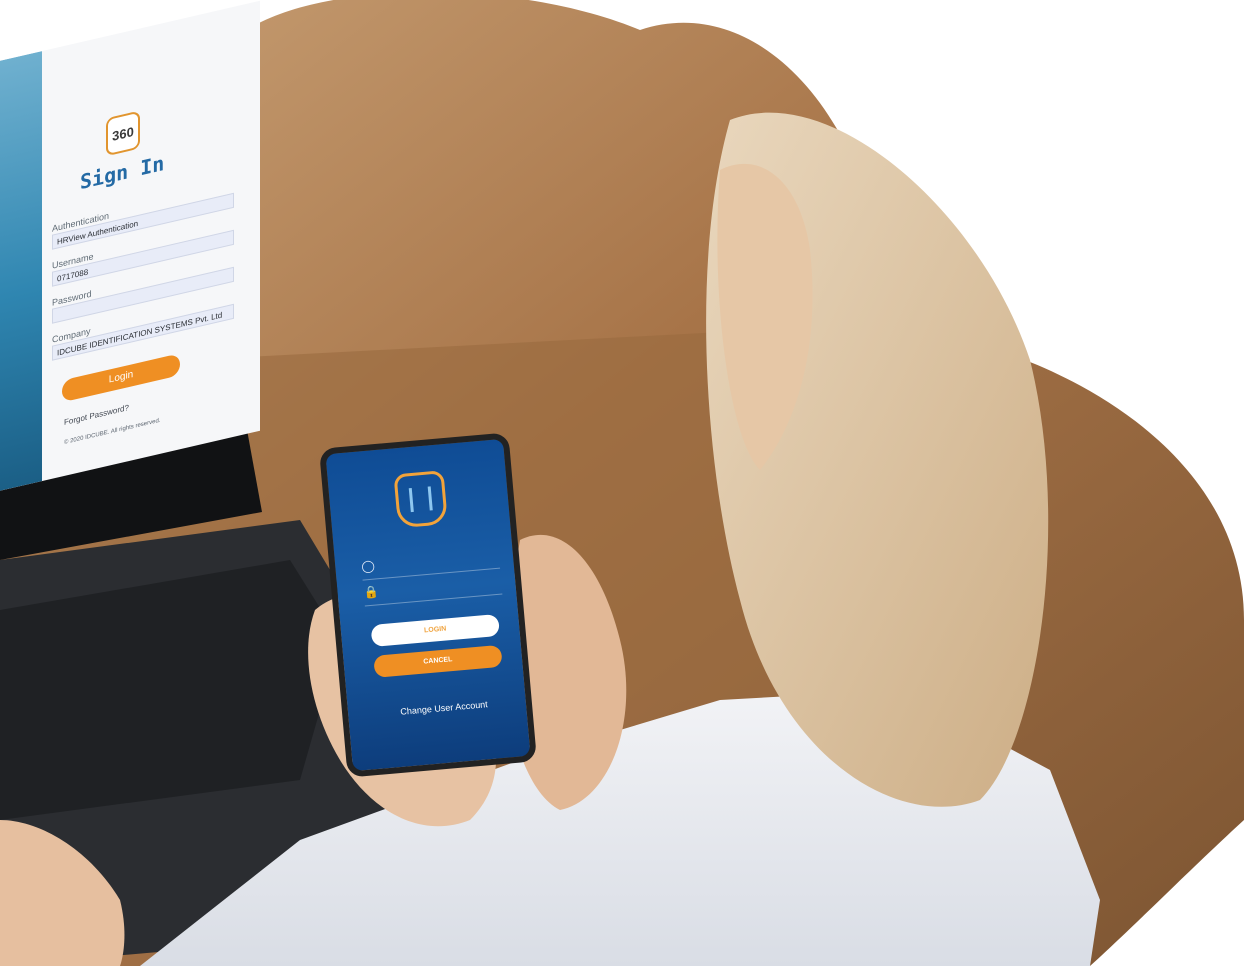 The width and height of the screenshot is (1244, 966). What do you see at coordinates (122, 172) in the screenshot?
I see `page-title: Sign In` at bounding box center [122, 172].